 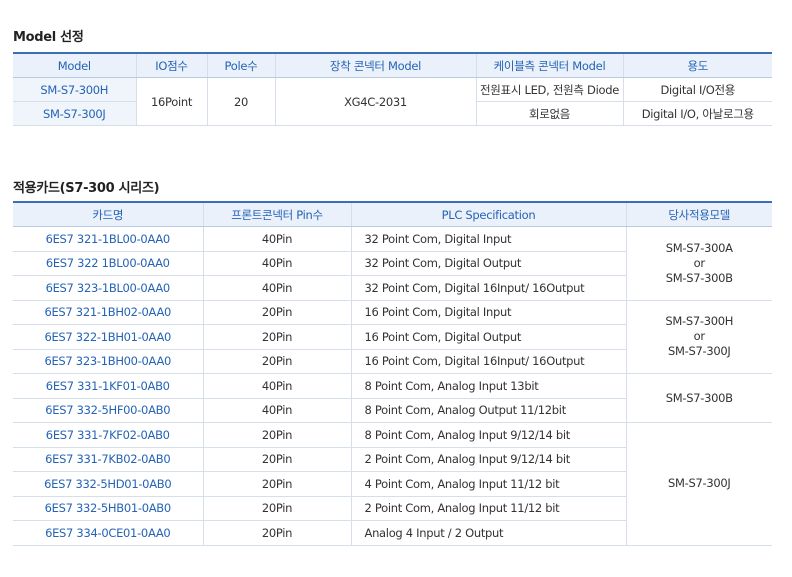 I want to click on header-mount-connector: 장착 콘넥터 Model, so click(x=375, y=65).